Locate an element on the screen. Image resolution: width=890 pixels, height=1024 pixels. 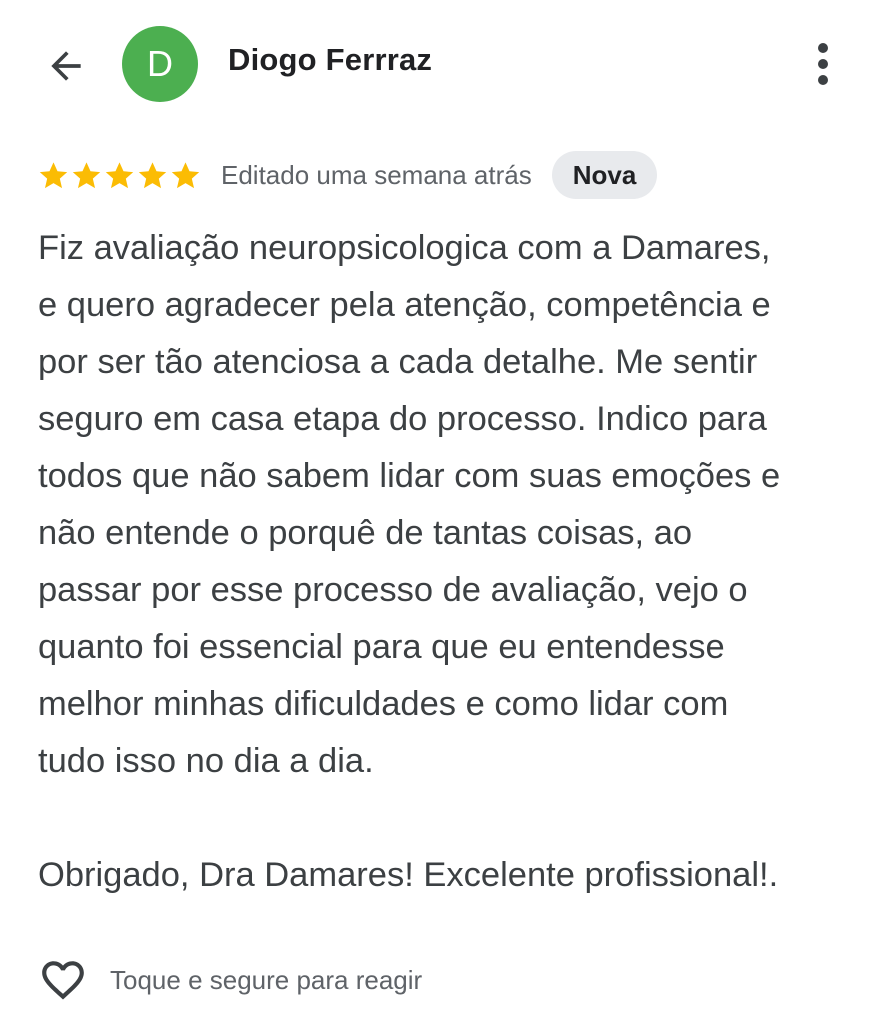
more-vert-icon is located at coordinates (823, 64).